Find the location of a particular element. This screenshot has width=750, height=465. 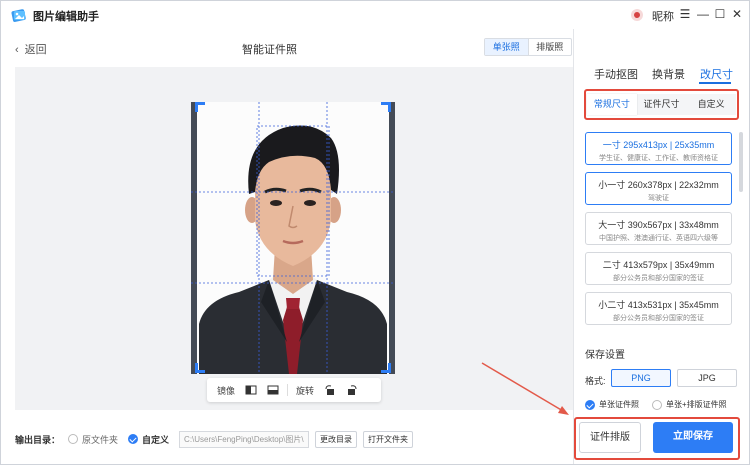

output-path-field: C:\Users\FengPing\Desktop\图片\ is located at coordinates (244, 439).